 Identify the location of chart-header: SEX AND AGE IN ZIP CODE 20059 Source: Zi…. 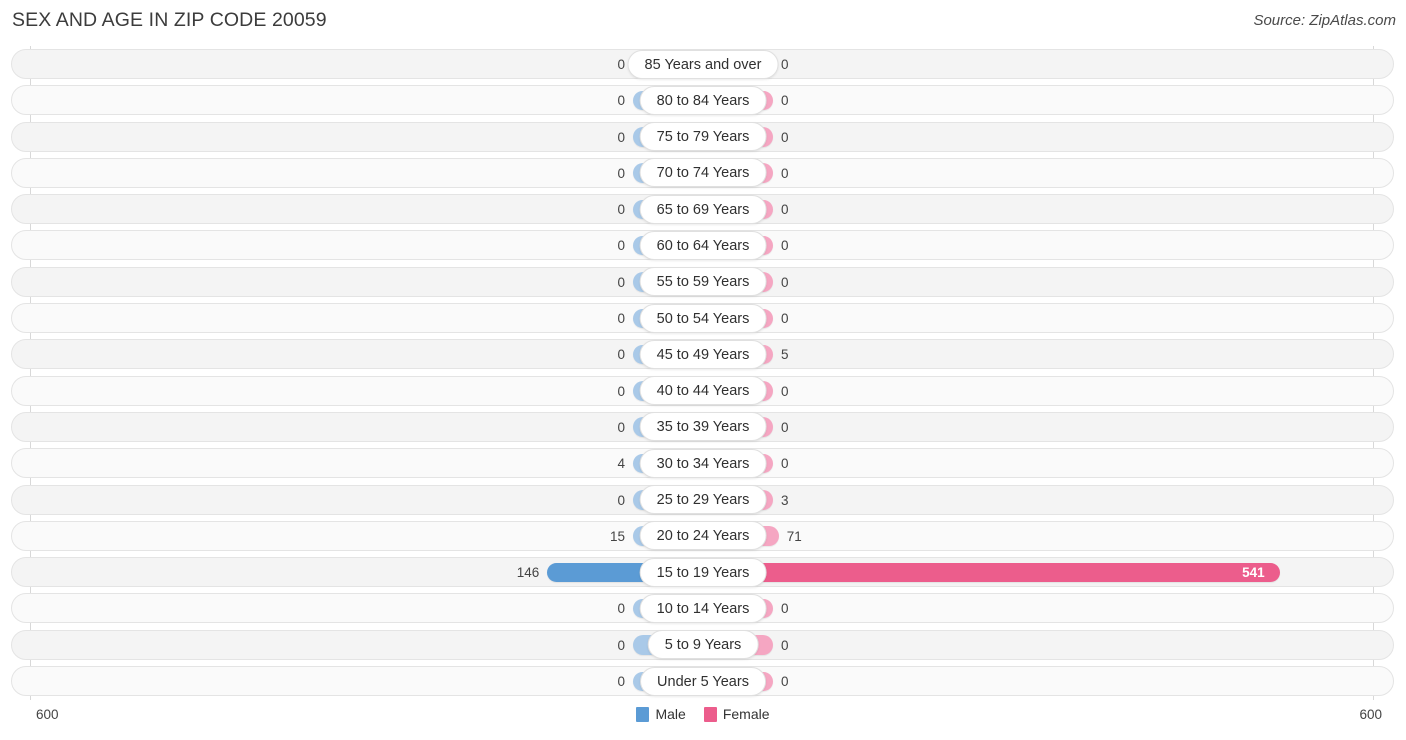
(703, 23).